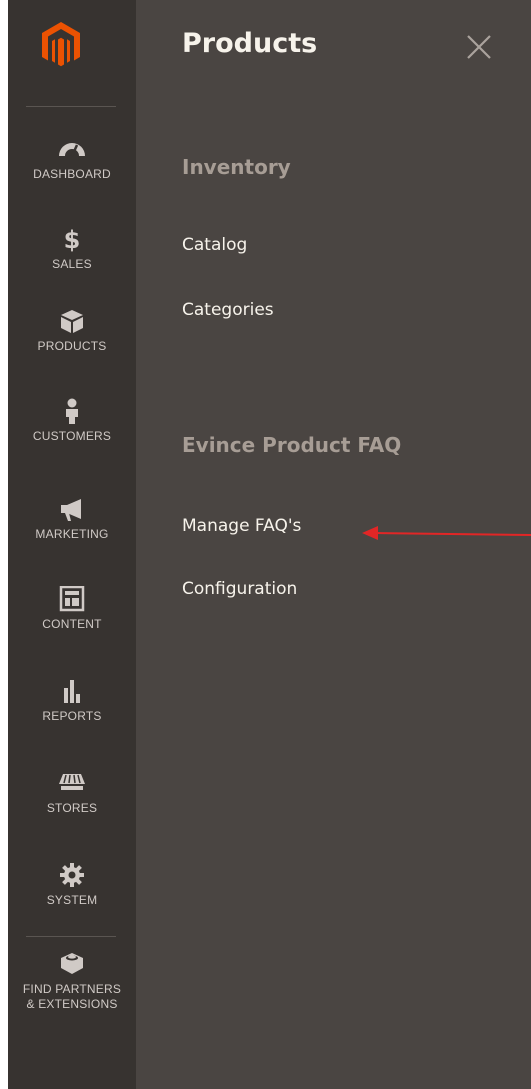 The width and height of the screenshot is (531, 1089). Describe the element at coordinates (72, 436) in the screenshot. I see `nav-customers-label: CUSTOMERS` at that location.